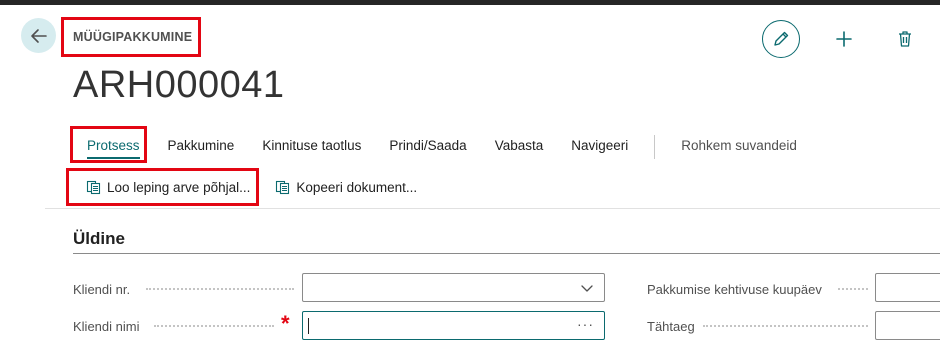  What do you see at coordinates (519, 147) in the screenshot?
I see `tab-vabasta: Vabasta` at bounding box center [519, 147].